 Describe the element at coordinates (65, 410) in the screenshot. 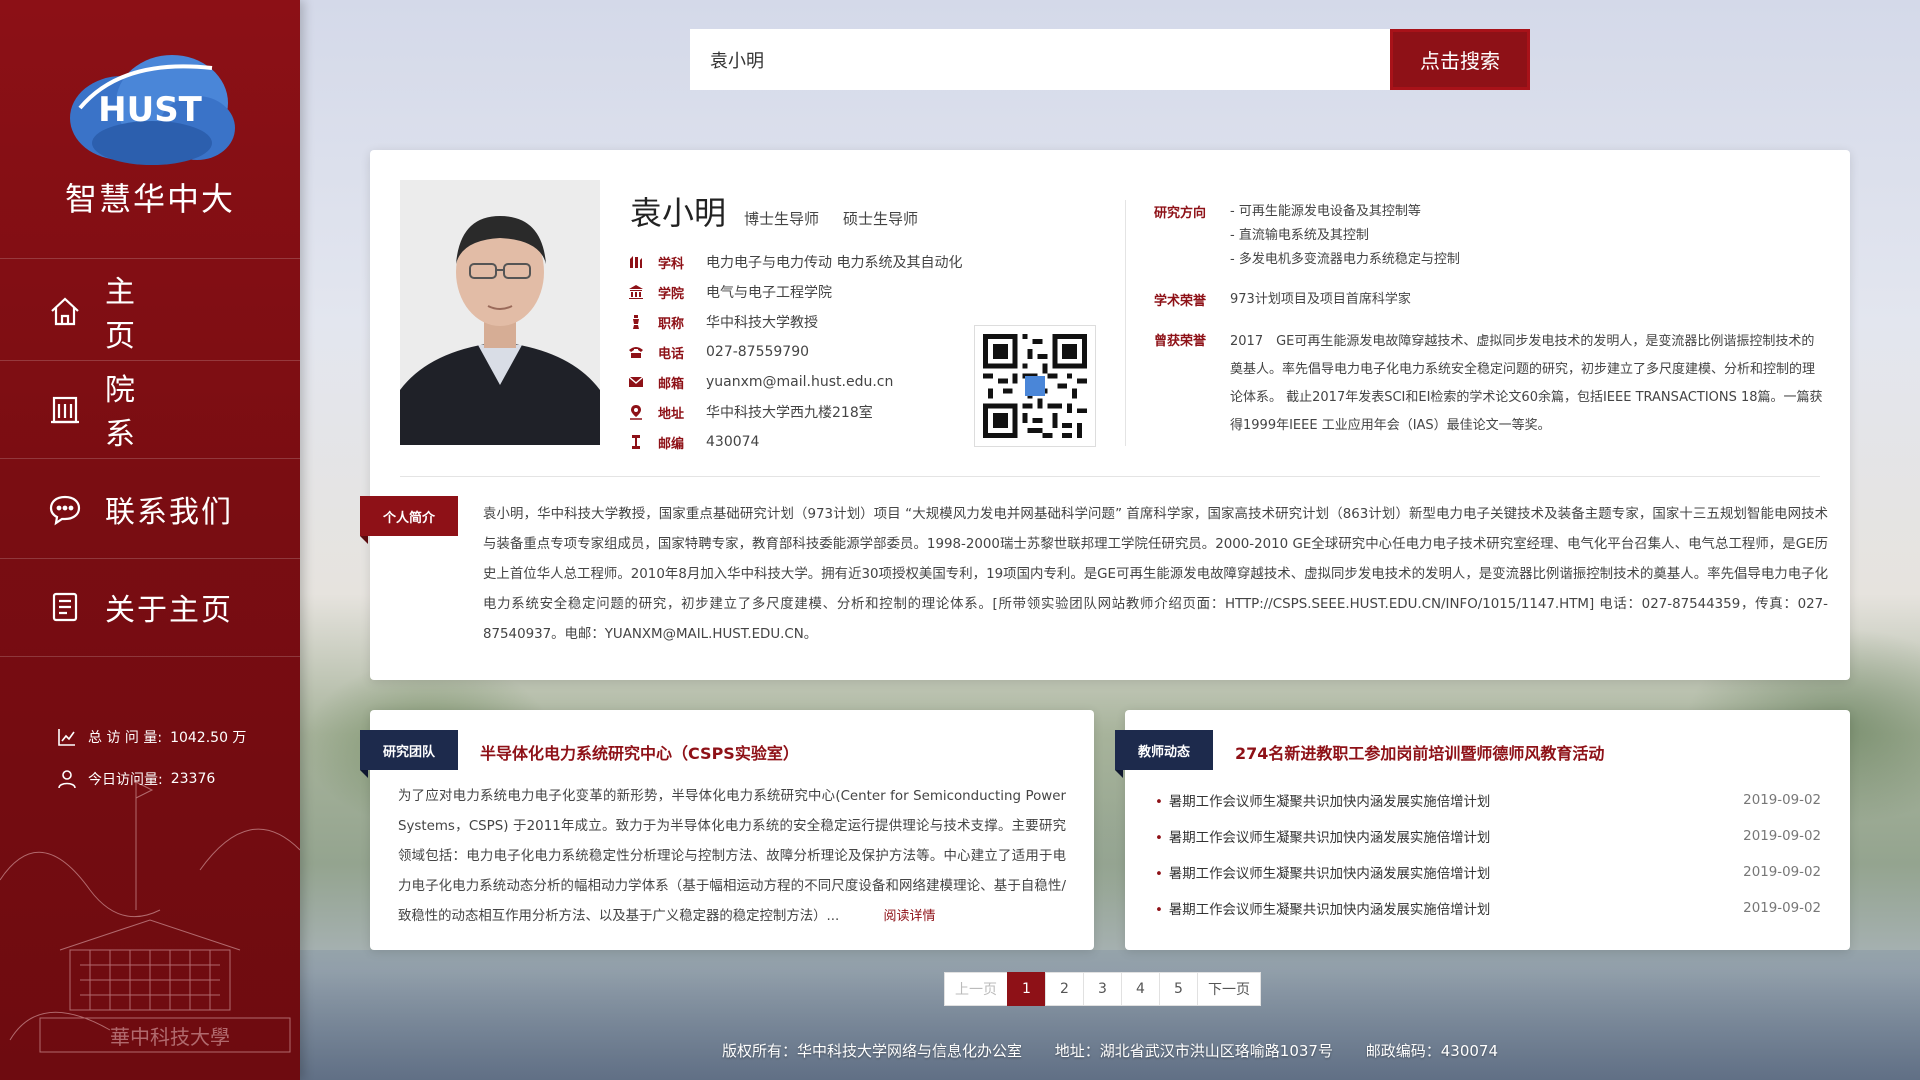

I see `building-icon` at that location.